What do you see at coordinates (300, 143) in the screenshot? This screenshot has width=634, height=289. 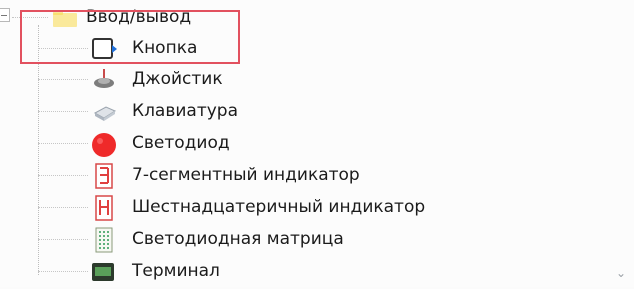 I see `tree-item-led: Светодиод` at bounding box center [300, 143].